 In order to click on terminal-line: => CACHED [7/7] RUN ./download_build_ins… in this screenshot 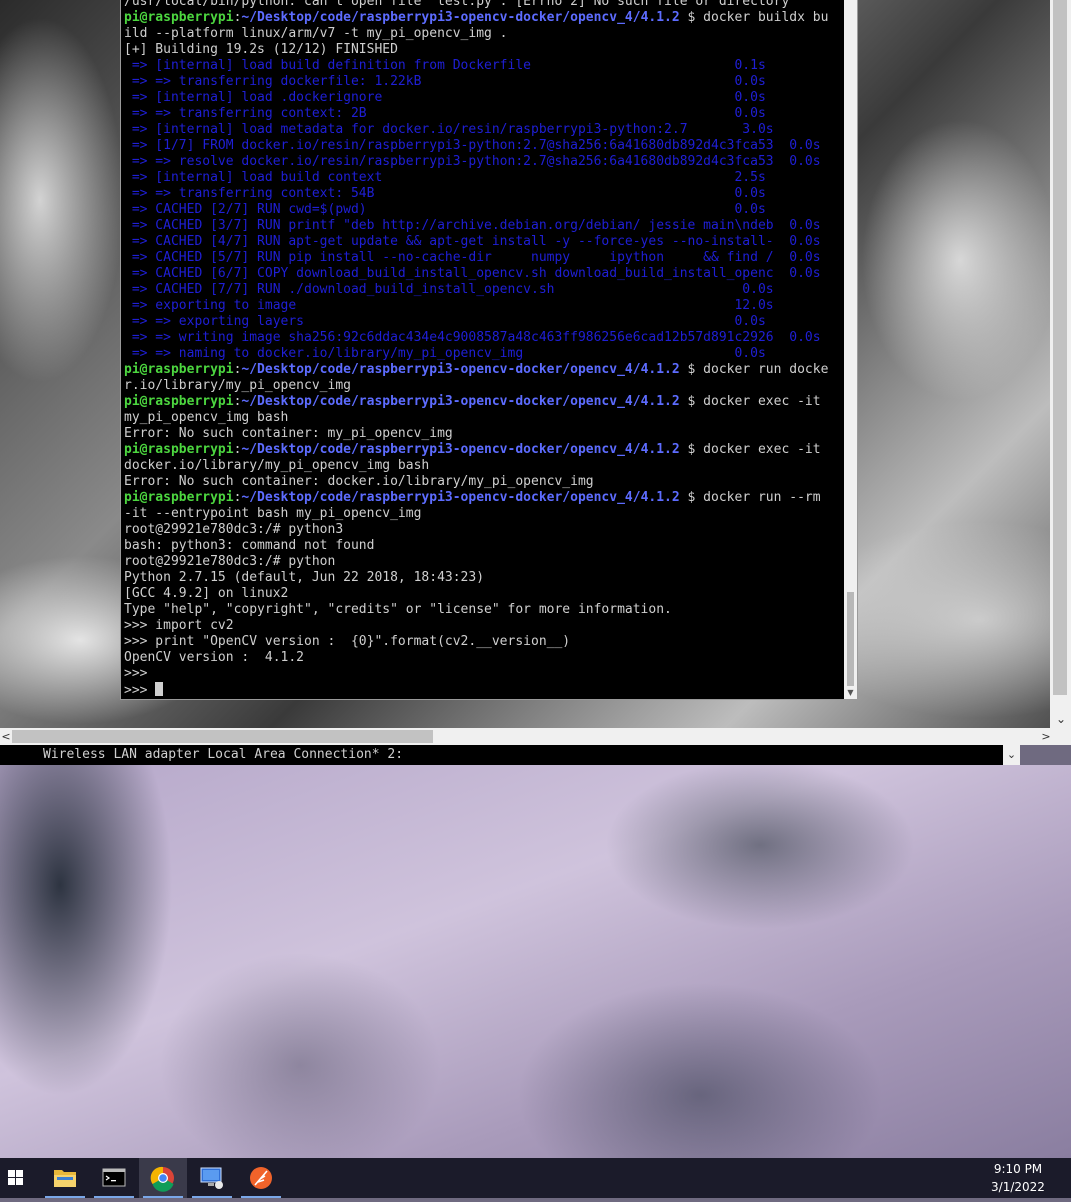, I will do `click(483, 290)`.